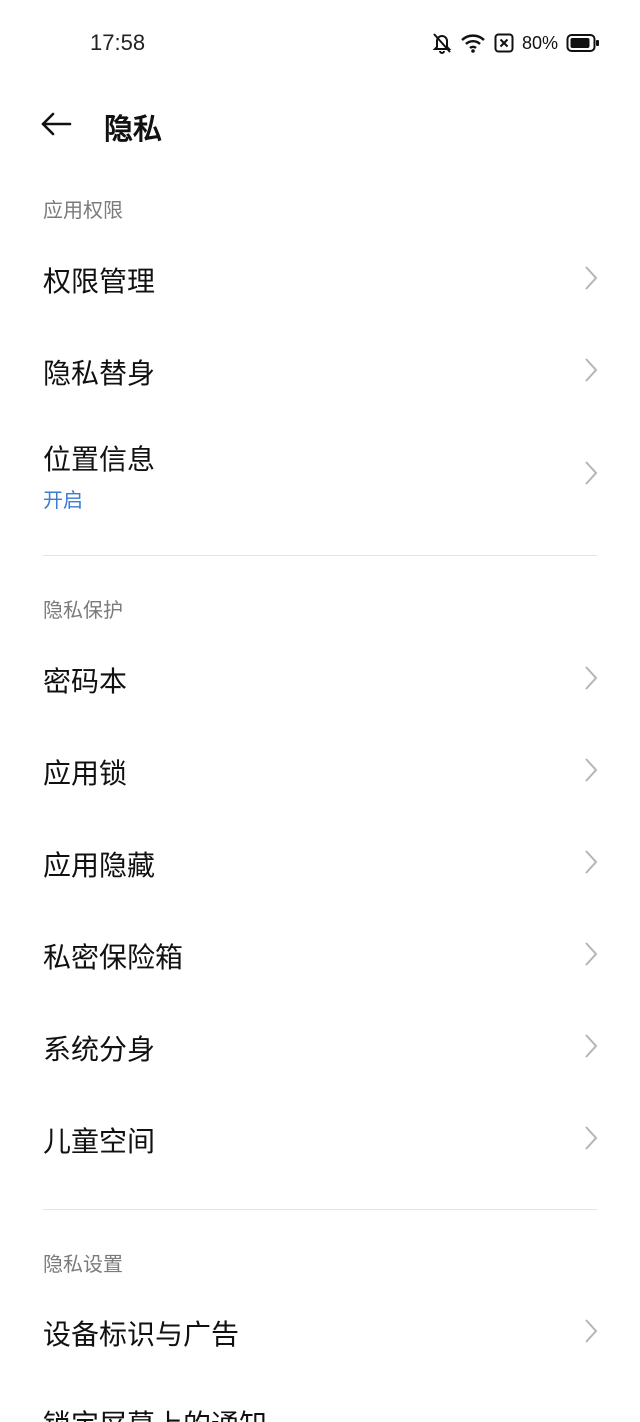 The width and height of the screenshot is (640, 1422). What do you see at coordinates (83, 1264) in the screenshot?
I see `section-header-privacy-settings: 隐私设置` at bounding box center [83, 1264].